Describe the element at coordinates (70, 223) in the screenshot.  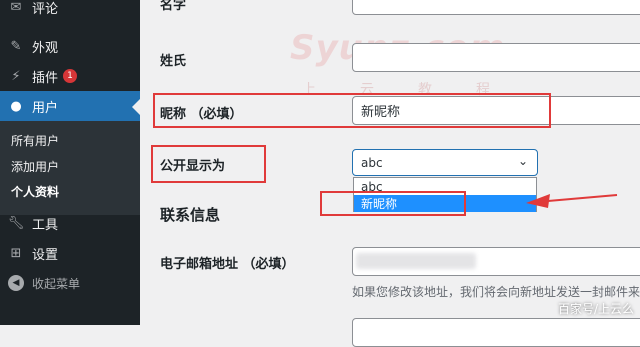
I see `menu-item-tools: 🔧︎ 工具` at that location.